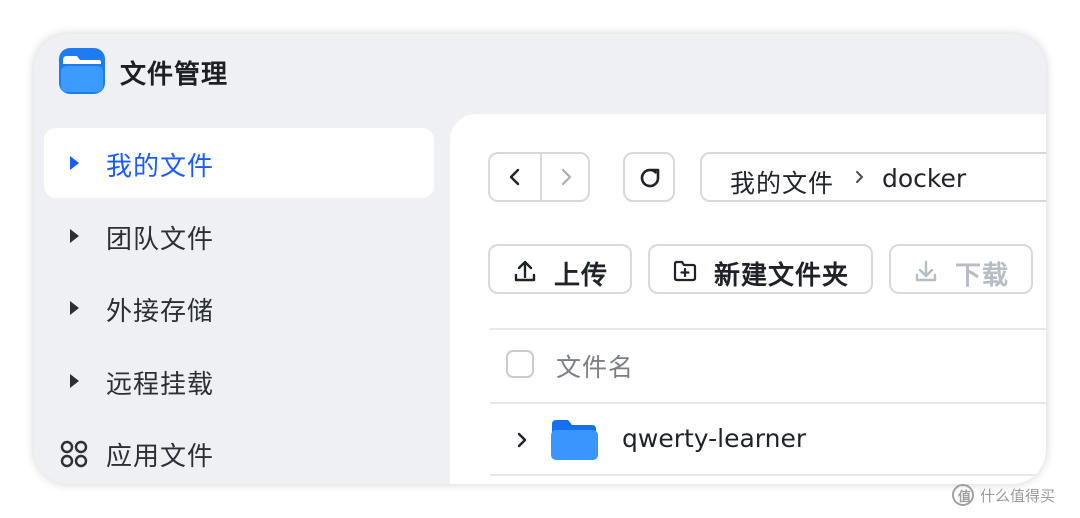 The image size is (1080, 518). I want to click on back-button, so click(516, 177).